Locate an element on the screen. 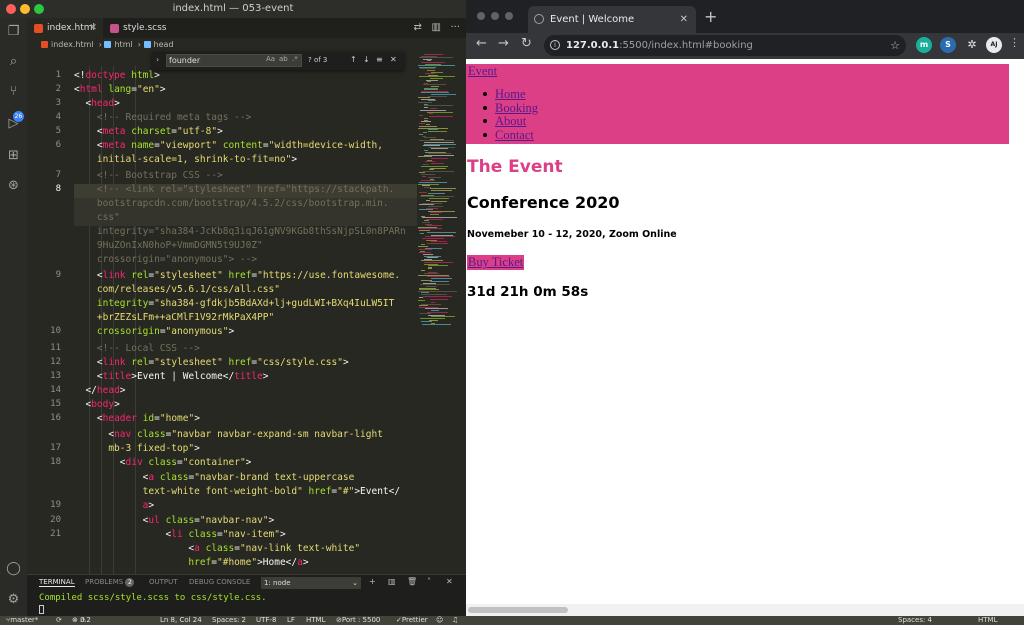 The width and height of the screenshot is (1024, 625). breadcrumb-file: index.html is located at coordinates (72, 44).